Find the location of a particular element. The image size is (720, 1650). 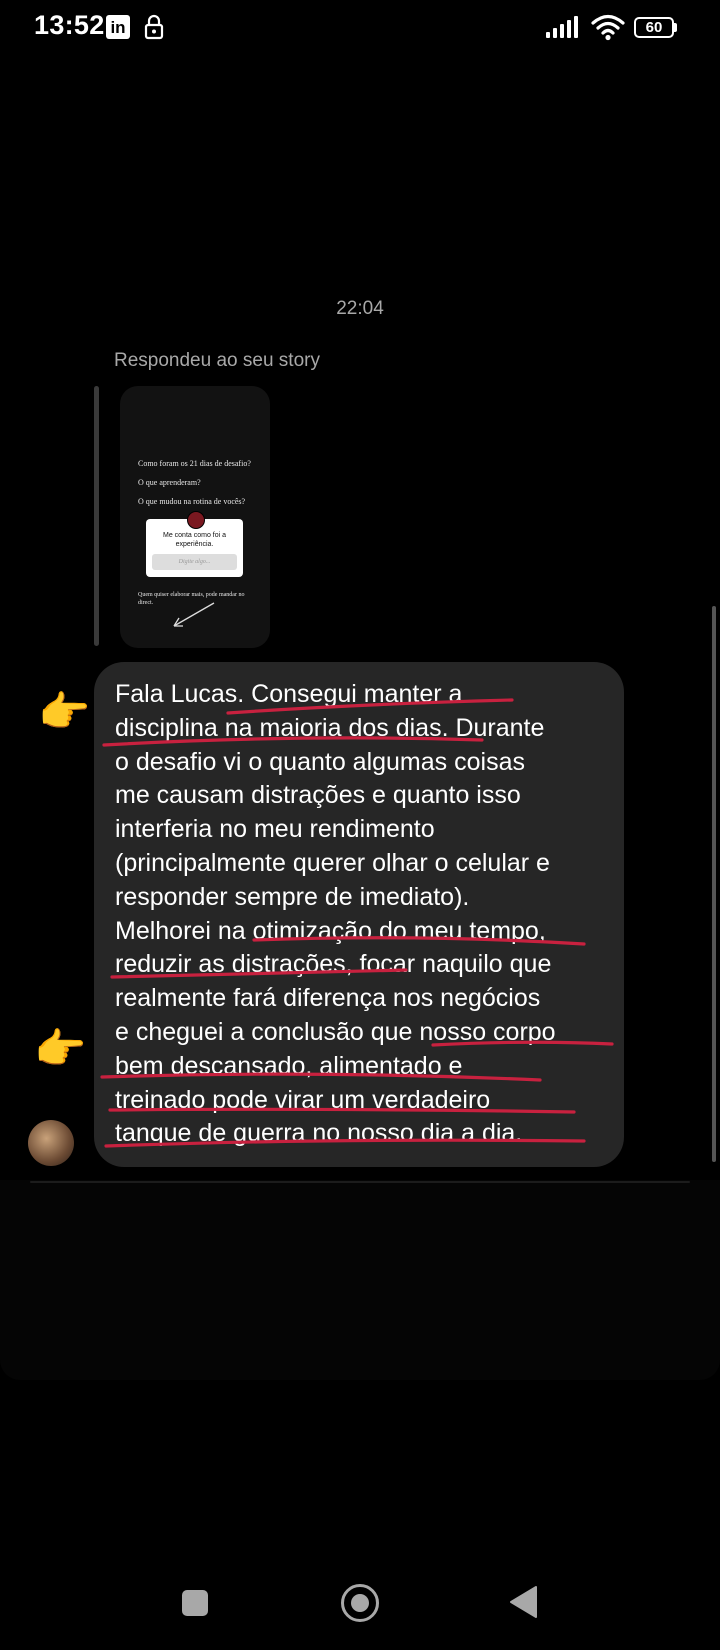

story-line: O que aprenderam? is located at coordinates (169, 482).